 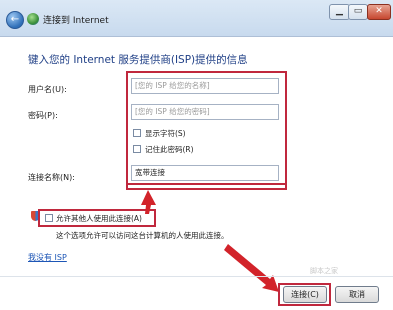 I want to click on watermark: 脚本之家, so click(x=324, y=271).